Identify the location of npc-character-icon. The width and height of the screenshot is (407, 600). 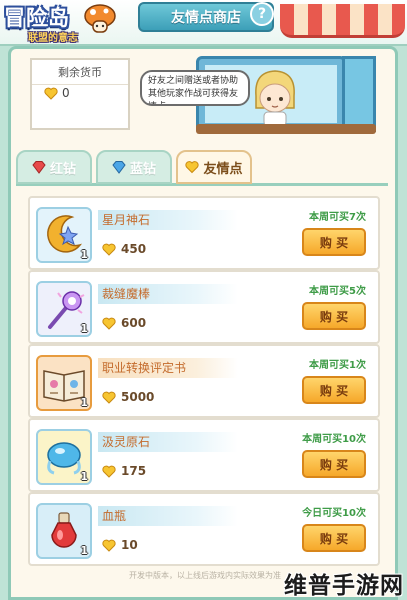
(275, 98).